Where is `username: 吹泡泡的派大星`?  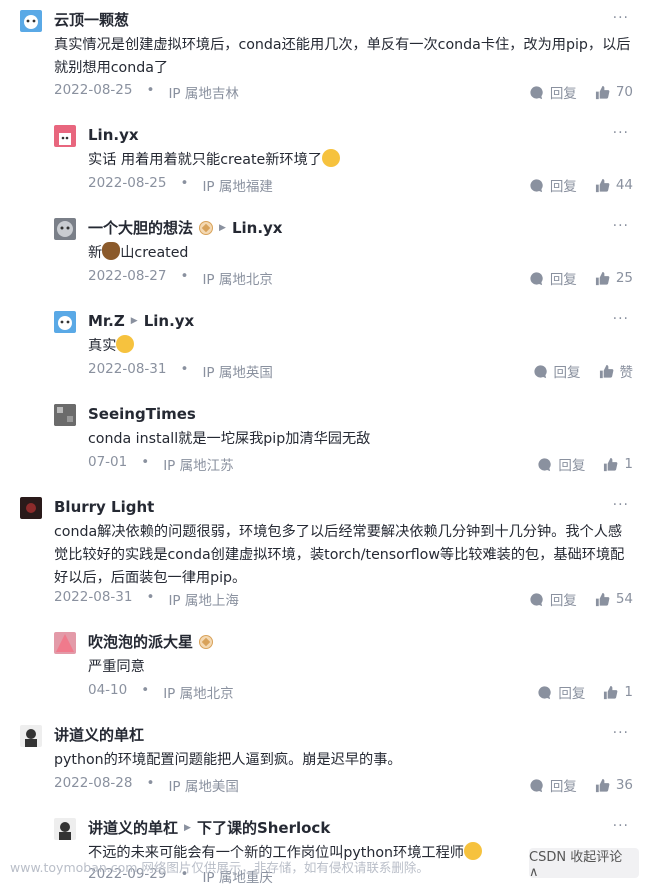
username: 吹泡泡的派大星 is located at coordinates (140, 642).